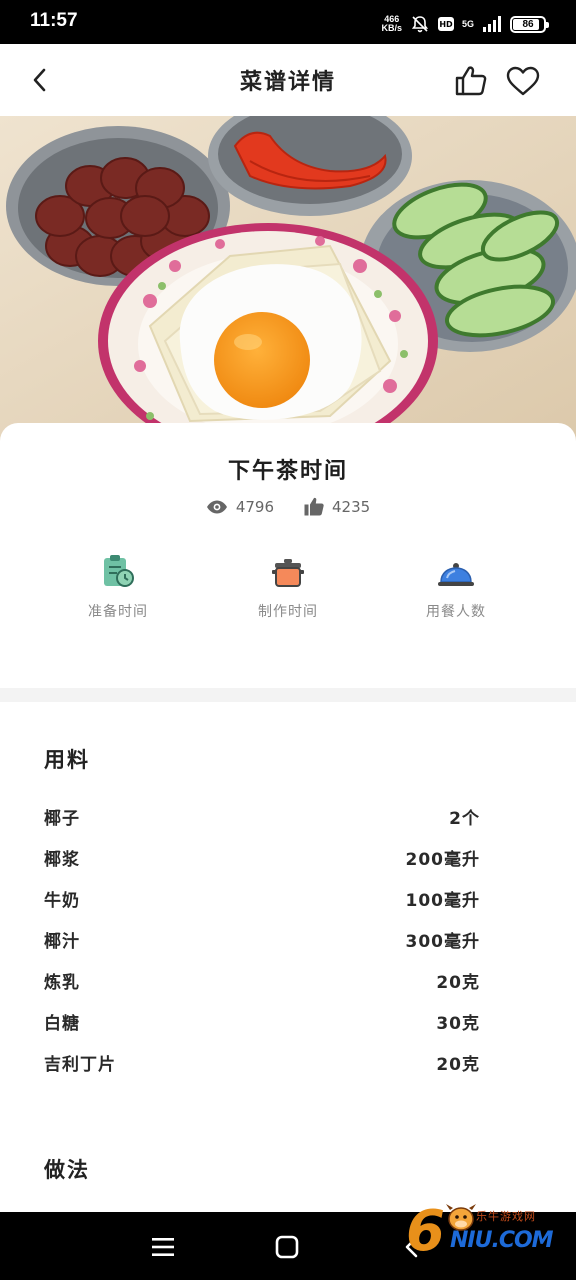  Describe the element at coordinates (62, 819) in the screenshot. I see `ingredient-name: 椰子` at that location.